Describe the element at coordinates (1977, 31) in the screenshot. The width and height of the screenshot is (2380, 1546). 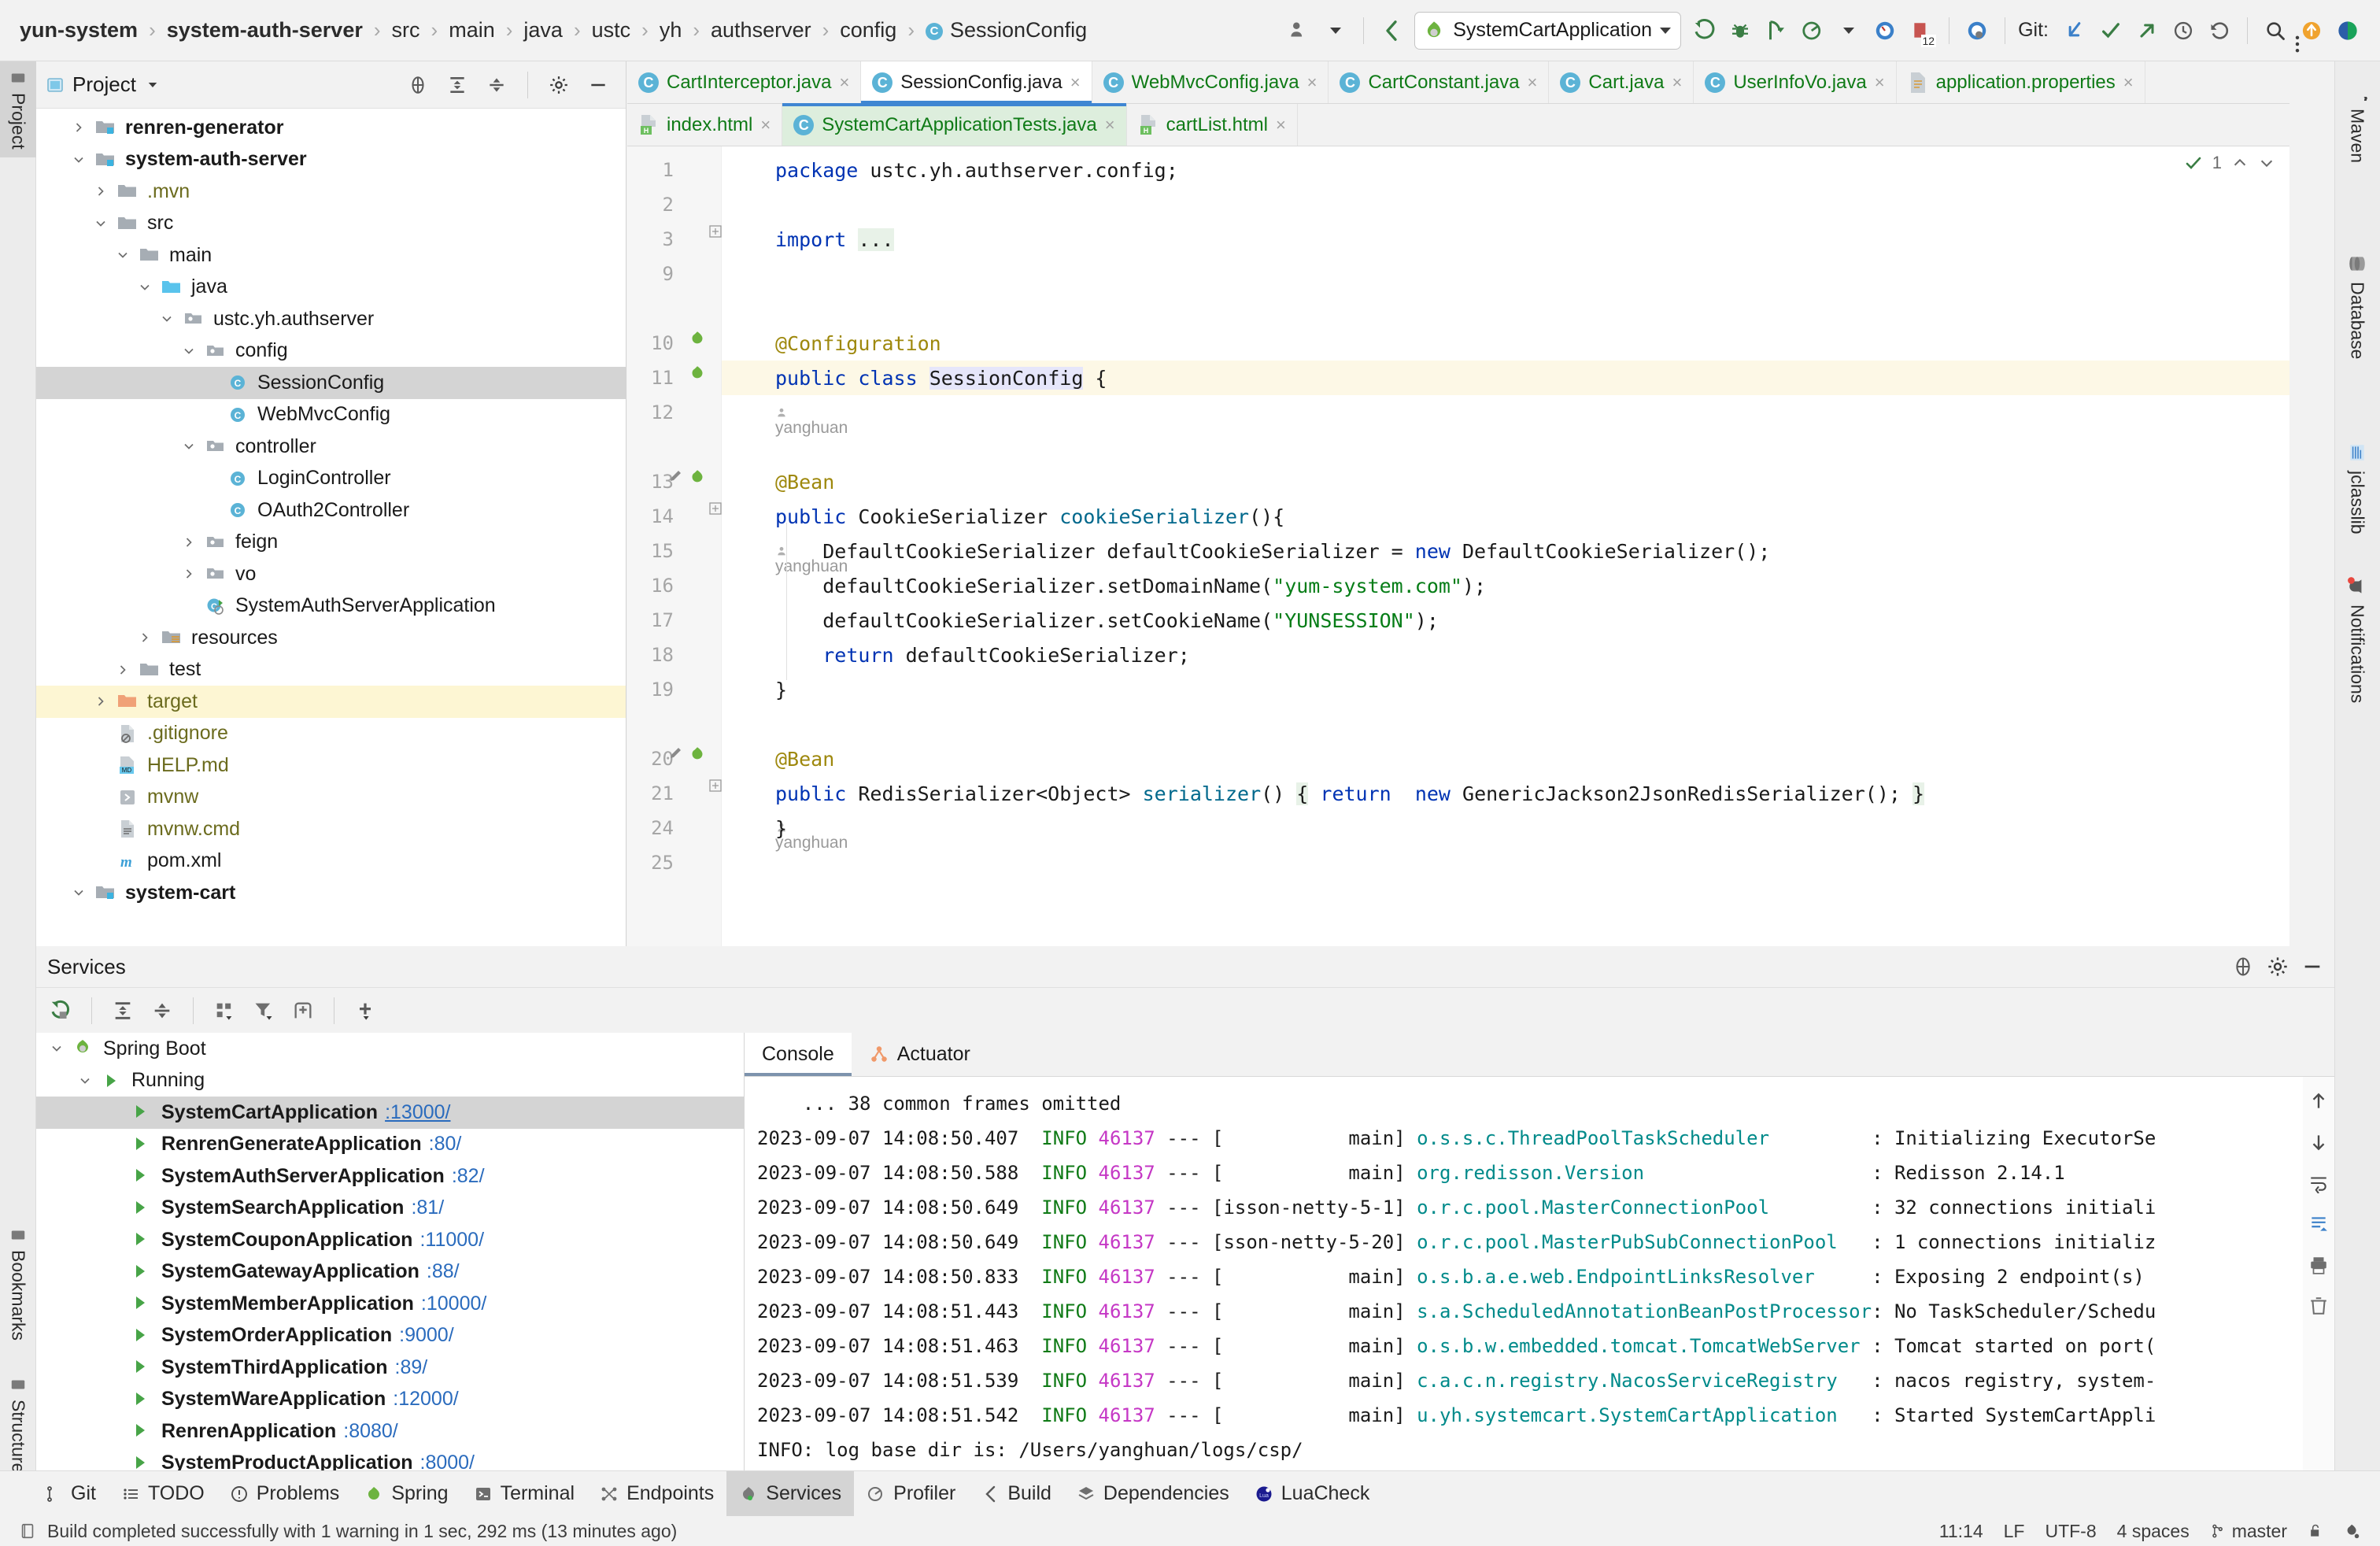
I see `run-dashboard-icon` at that location.